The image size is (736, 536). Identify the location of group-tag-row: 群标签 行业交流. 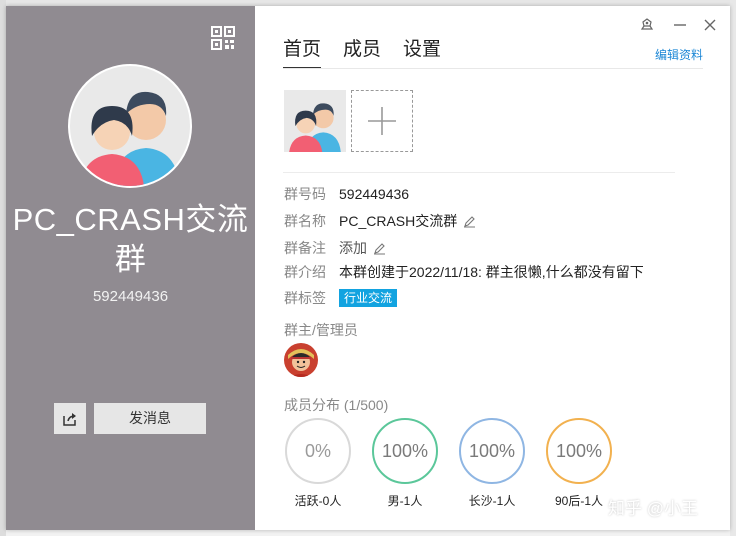
(341, 298).